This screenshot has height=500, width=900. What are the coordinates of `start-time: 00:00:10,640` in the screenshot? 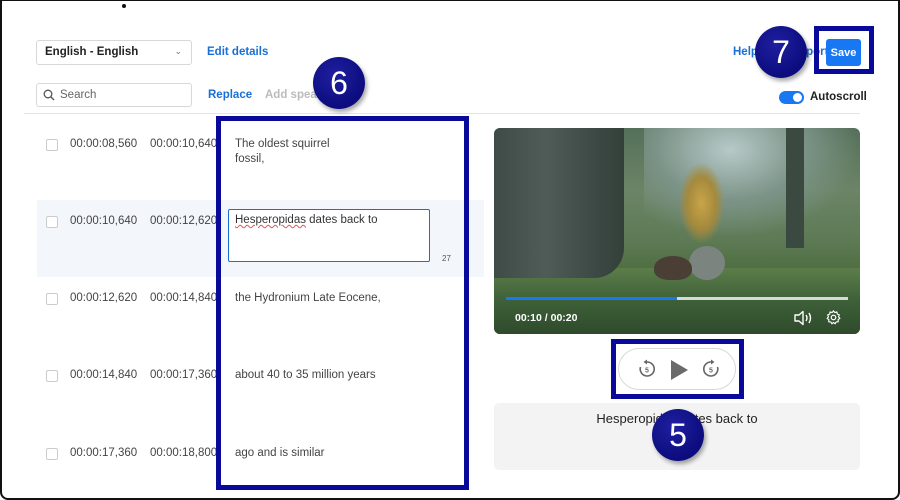 It's located at (103, 221).